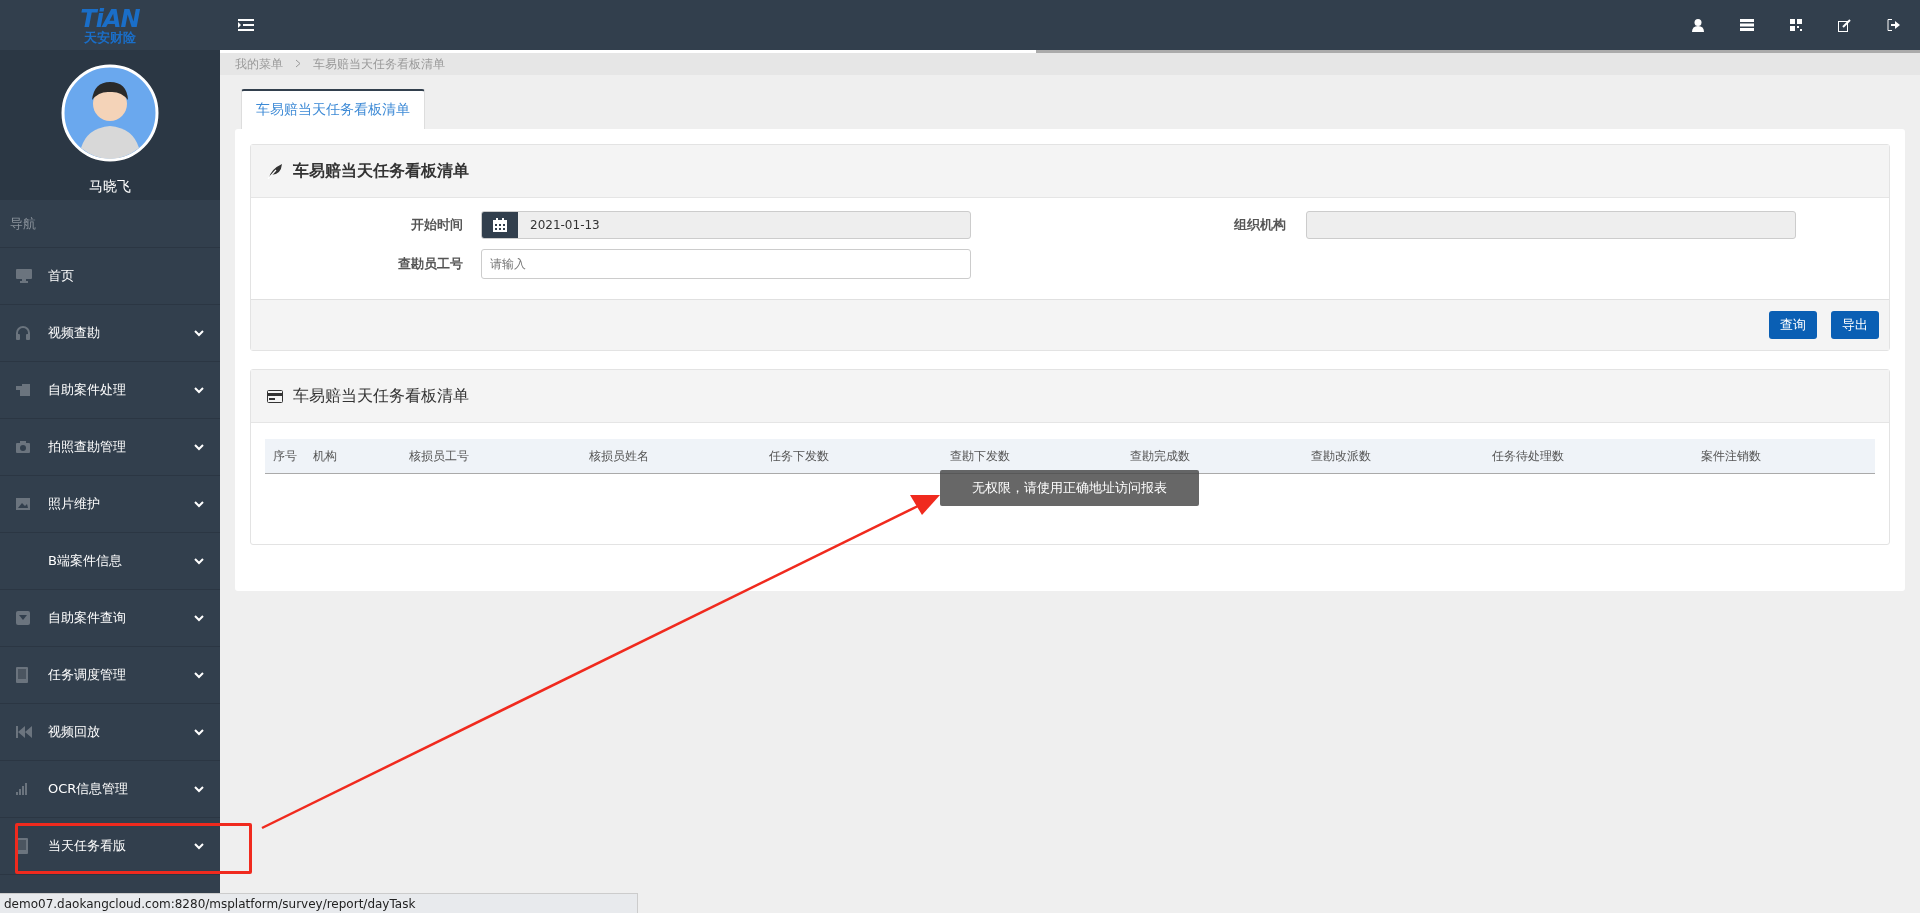 The image size is (1920, 913). What do you see at coordinates (110, 113) in the screenshot?
I see `avatar-icon` at bounding box center [110, 113].